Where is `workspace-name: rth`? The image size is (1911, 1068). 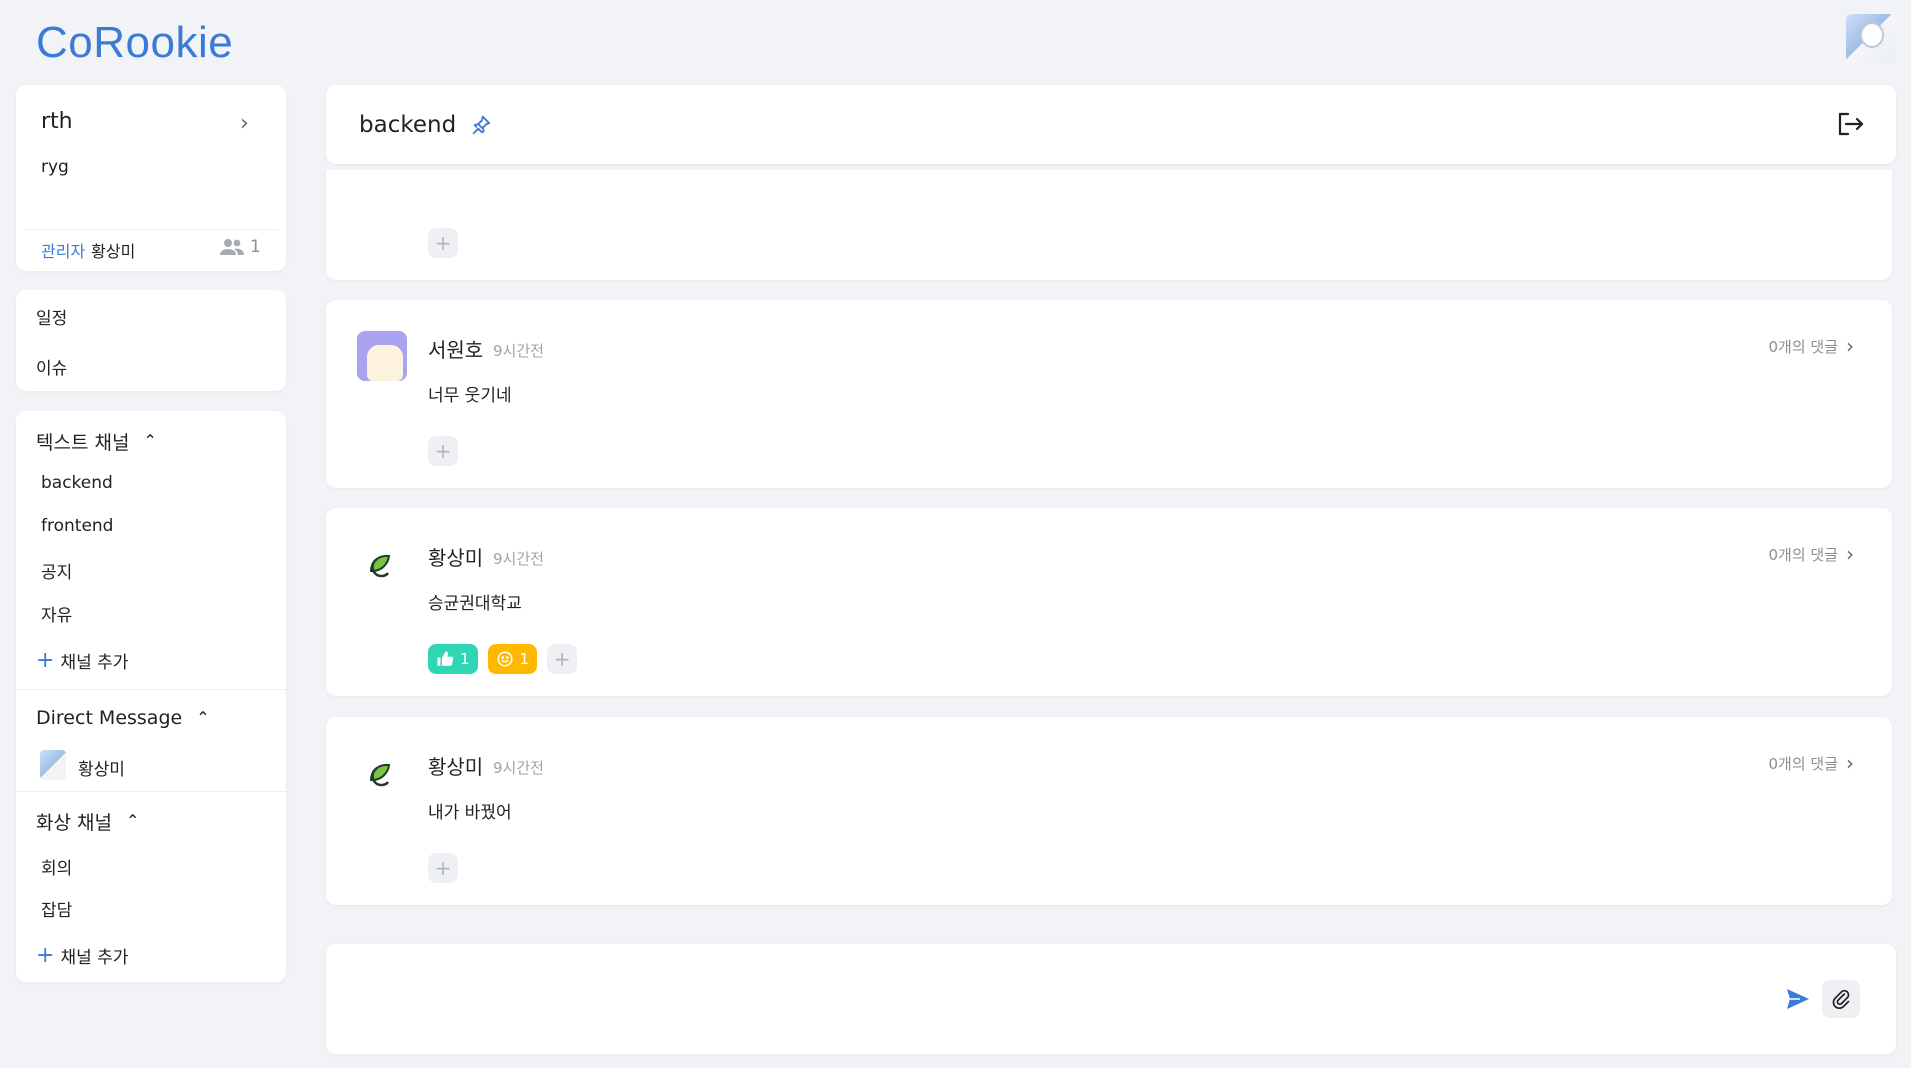 workspace-name: rth is located at coordinates (57, 121).